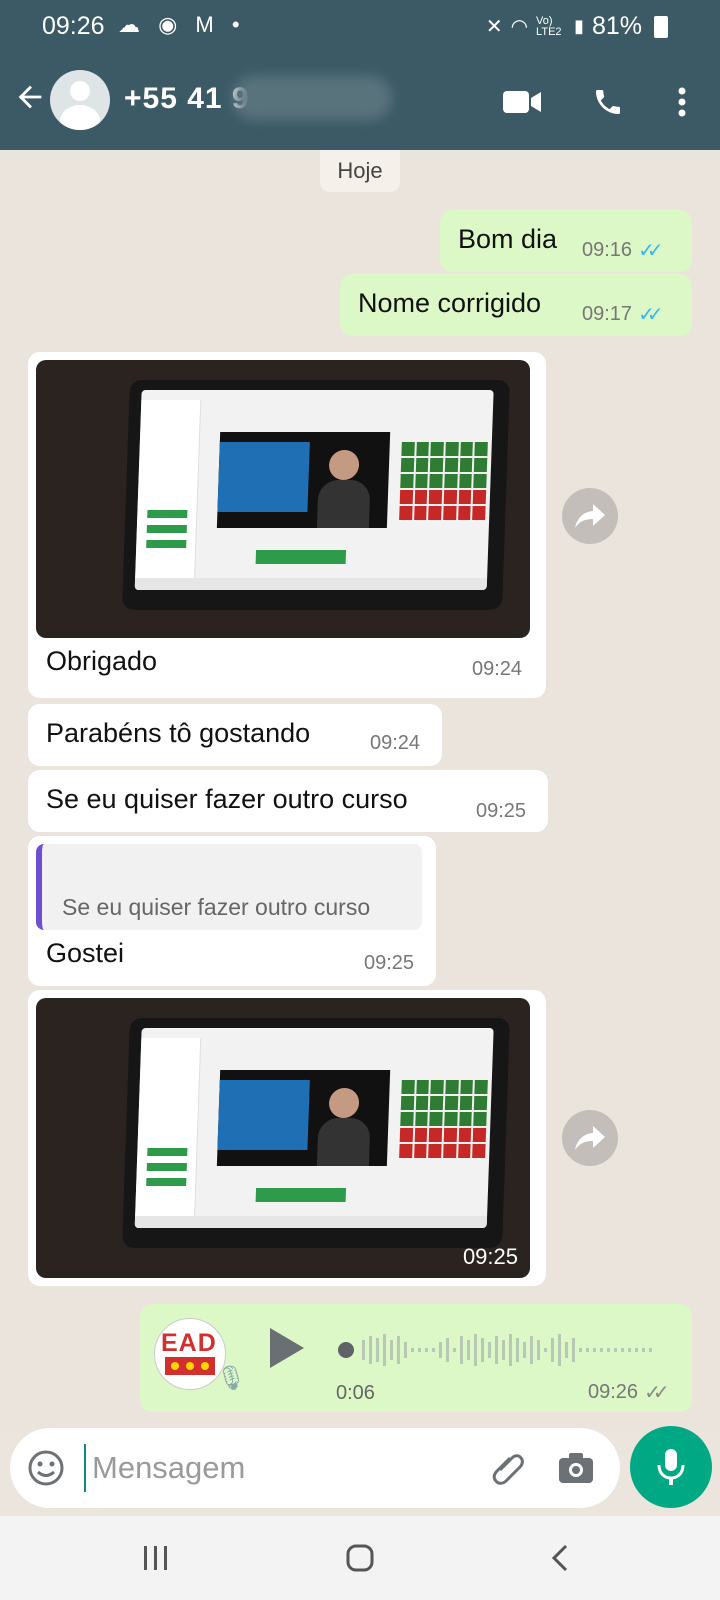 This screenshot has width=720, height=1600. What do you see at coordinates (508, 1468) in the screenshot?
I see `attach-icon` at bounding box center [508, 1468].